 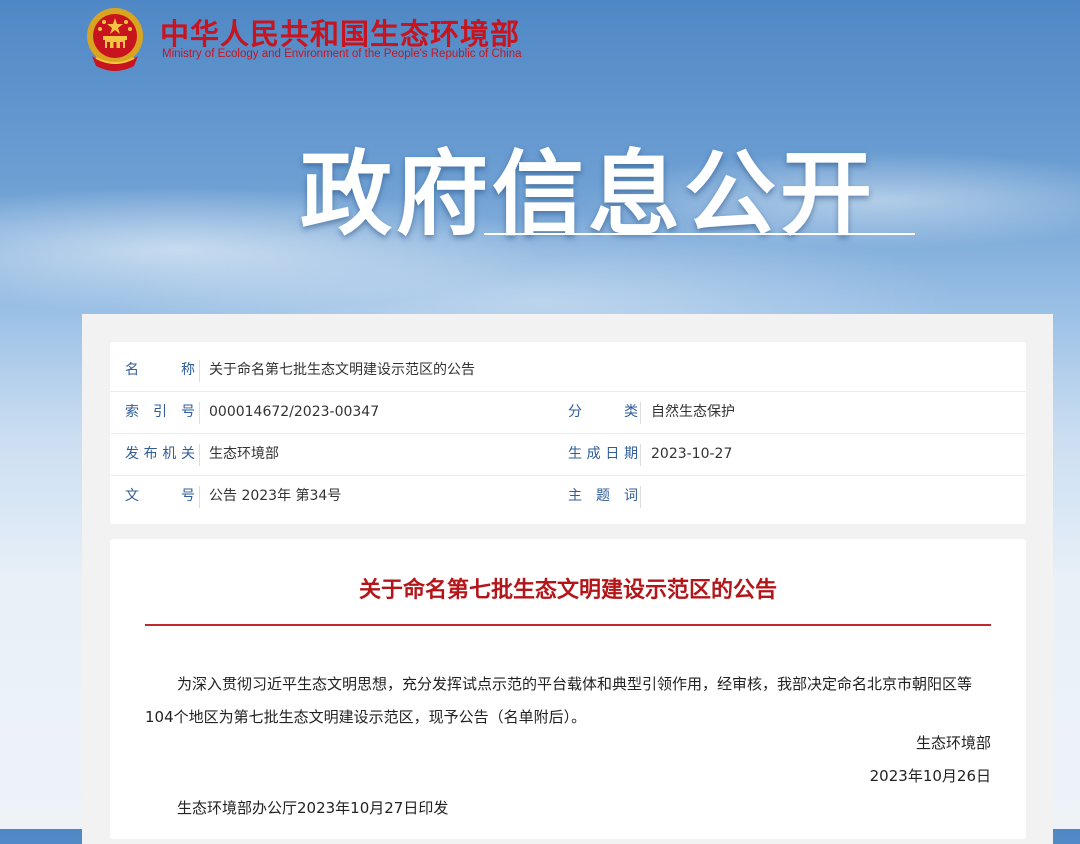 I want to click on title-divider, so click(x=568, y=625).